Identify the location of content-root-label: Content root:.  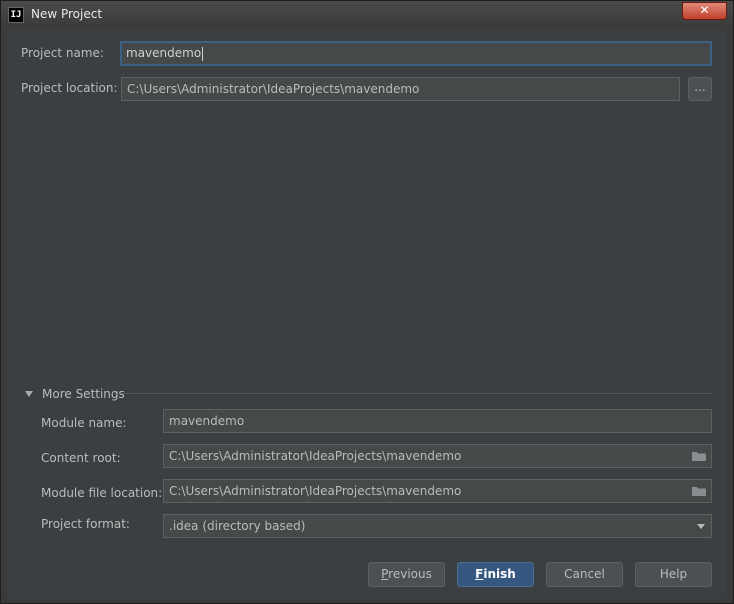
(81, 458).